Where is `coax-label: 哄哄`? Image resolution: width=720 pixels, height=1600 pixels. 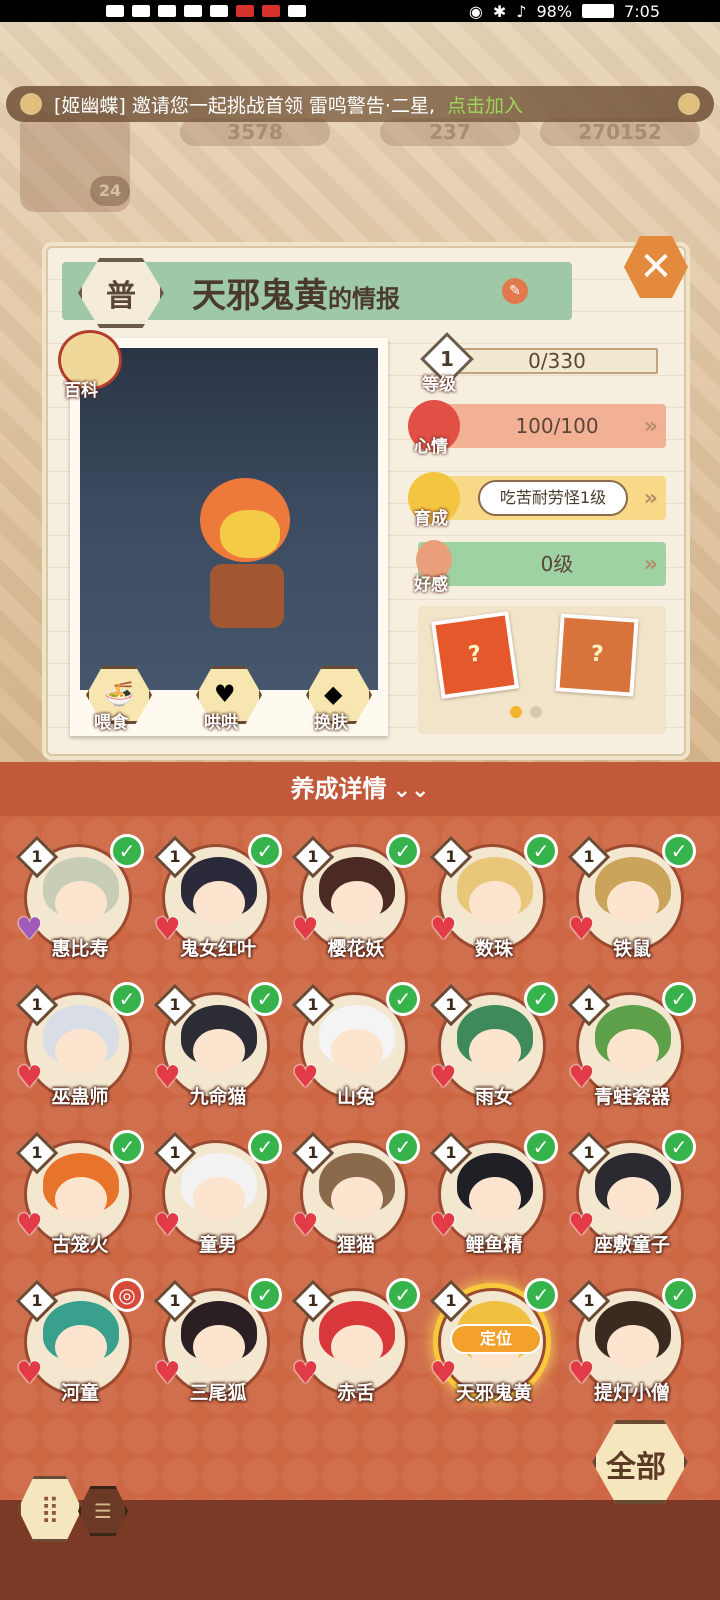 coax-label: 哄哄 is located at coordinates (221, 723).